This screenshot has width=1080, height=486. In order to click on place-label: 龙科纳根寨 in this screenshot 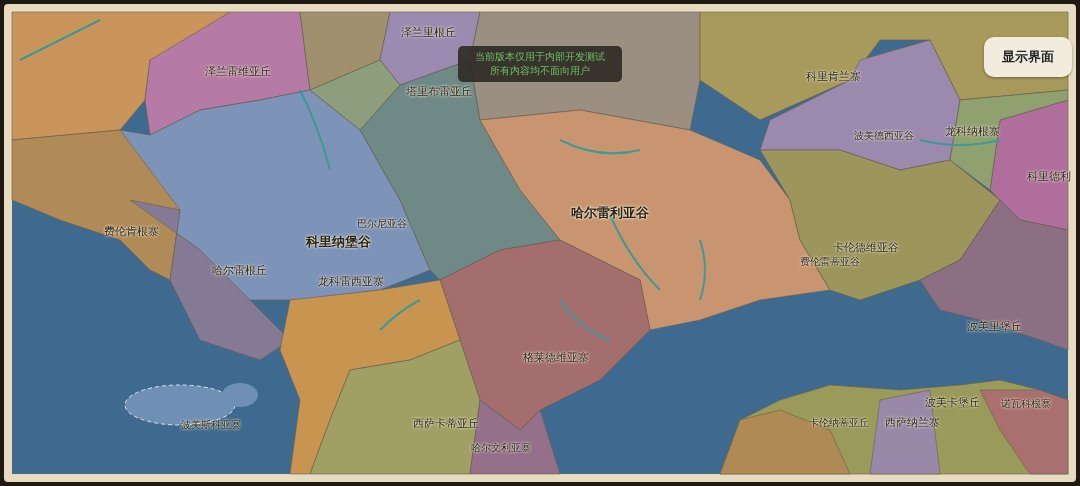, I will do `click(972, 131)`.